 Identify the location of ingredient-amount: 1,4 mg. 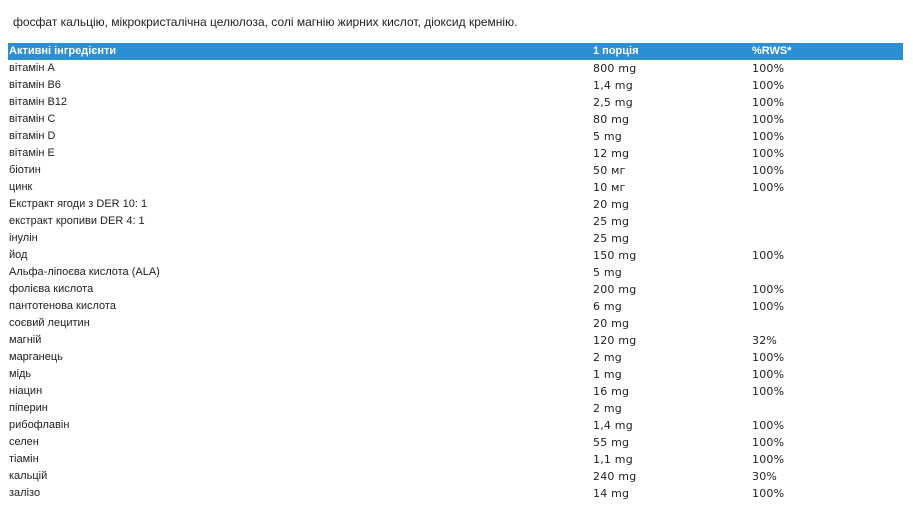
(613, 85).